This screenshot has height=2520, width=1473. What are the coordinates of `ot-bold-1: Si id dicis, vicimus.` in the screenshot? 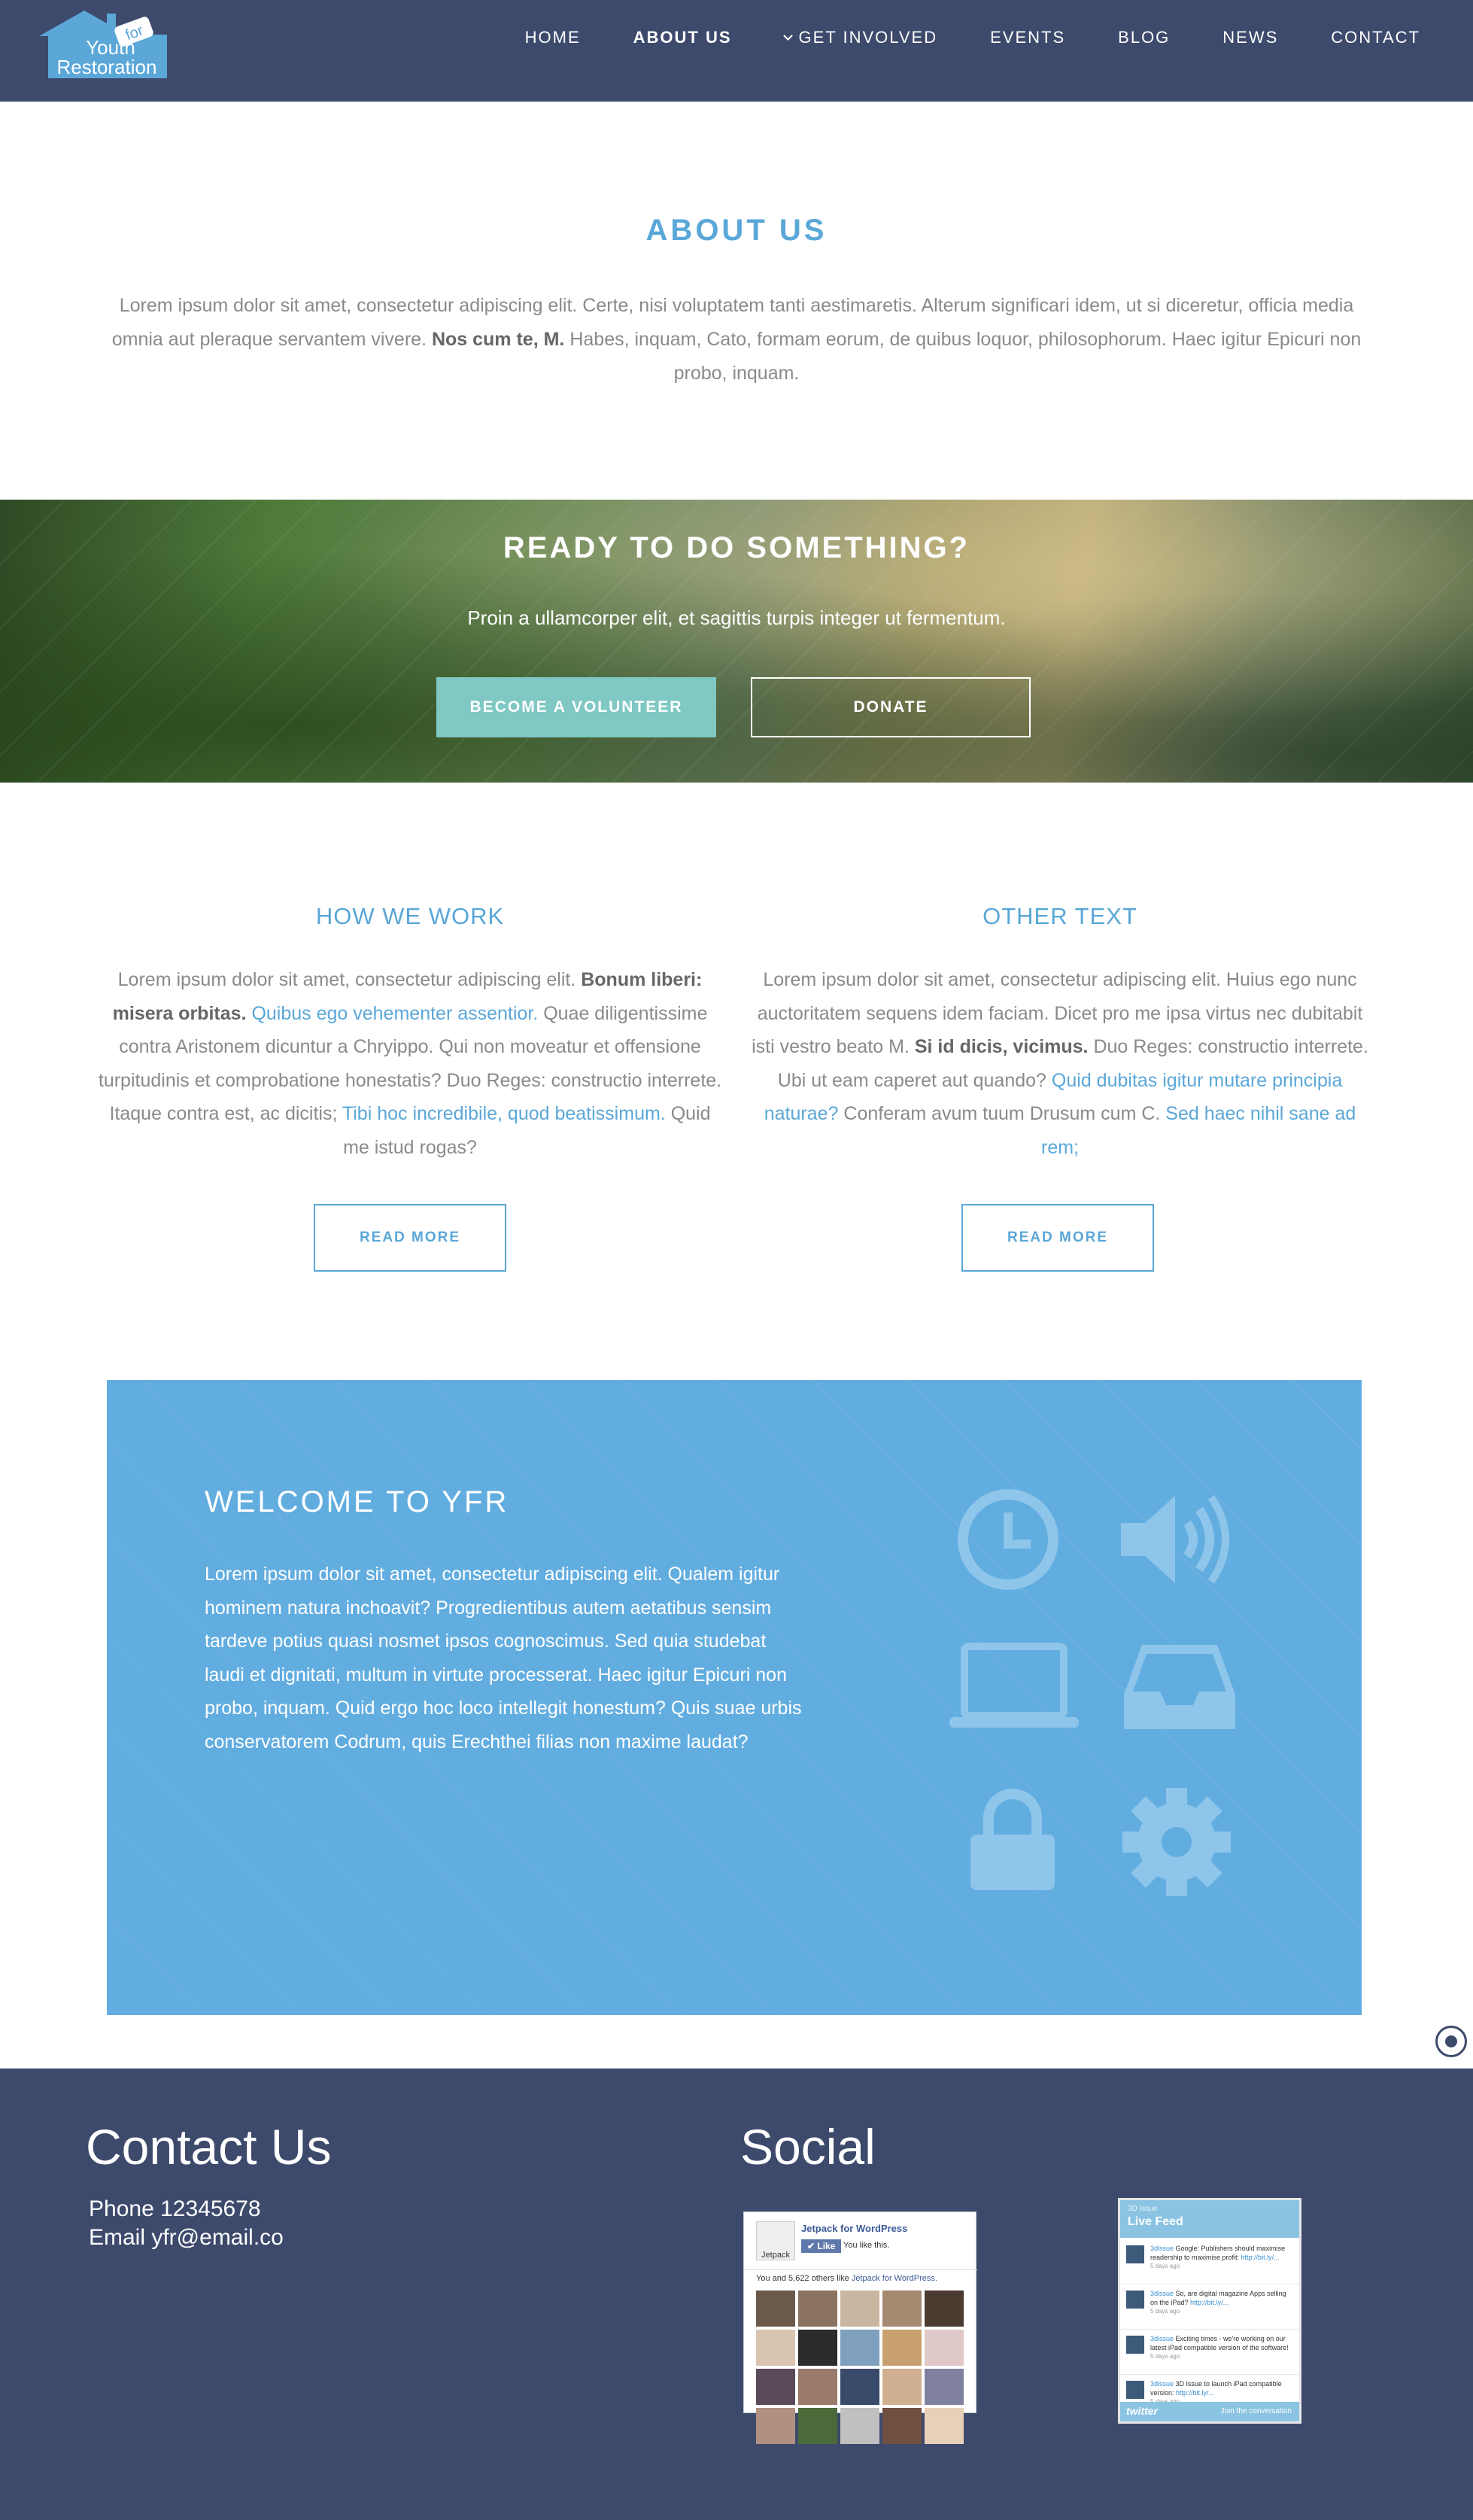 It's located at (1002, 1046).